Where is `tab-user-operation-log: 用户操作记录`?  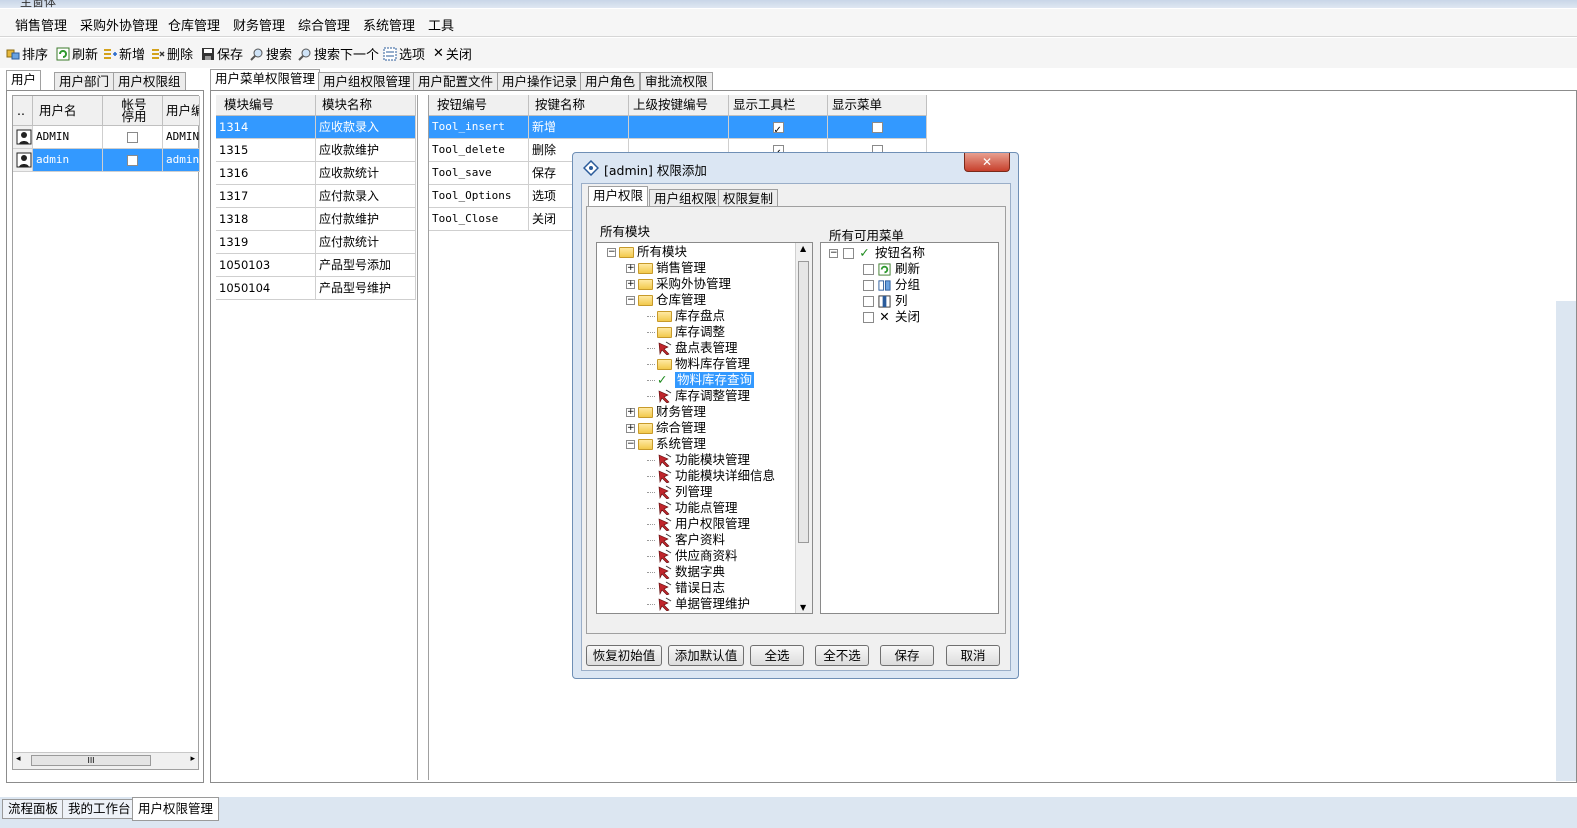
tab-user-operation-log: 用户操作记录 is located at coordinates (540, 81).